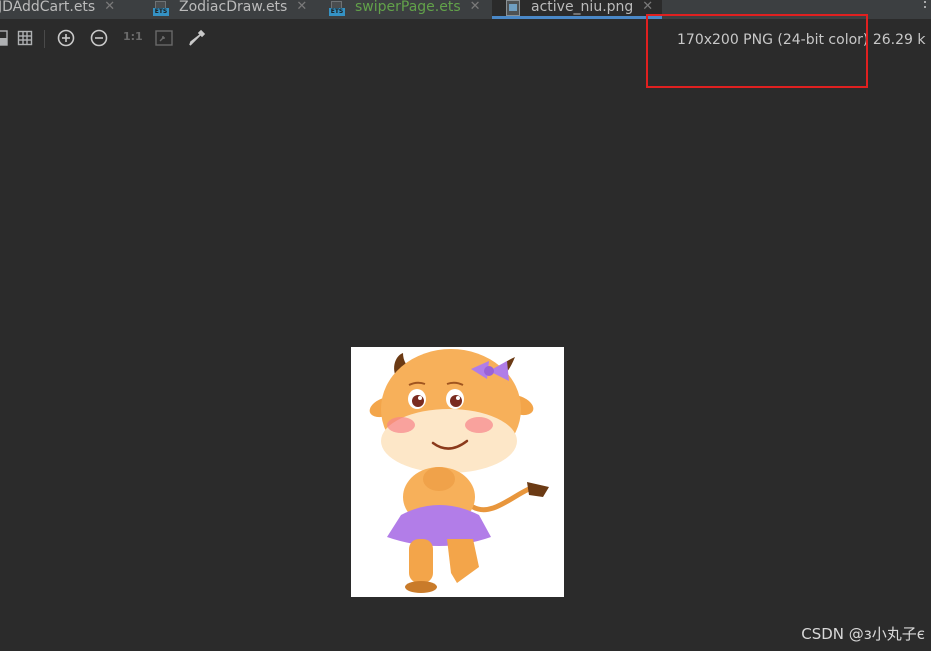 The width and height of the screenshot is (931, 651). What do you see at coordinates (757, 51) in the screenshot?
I see `highlight-annotation-box` at bounding box center [757, 51].